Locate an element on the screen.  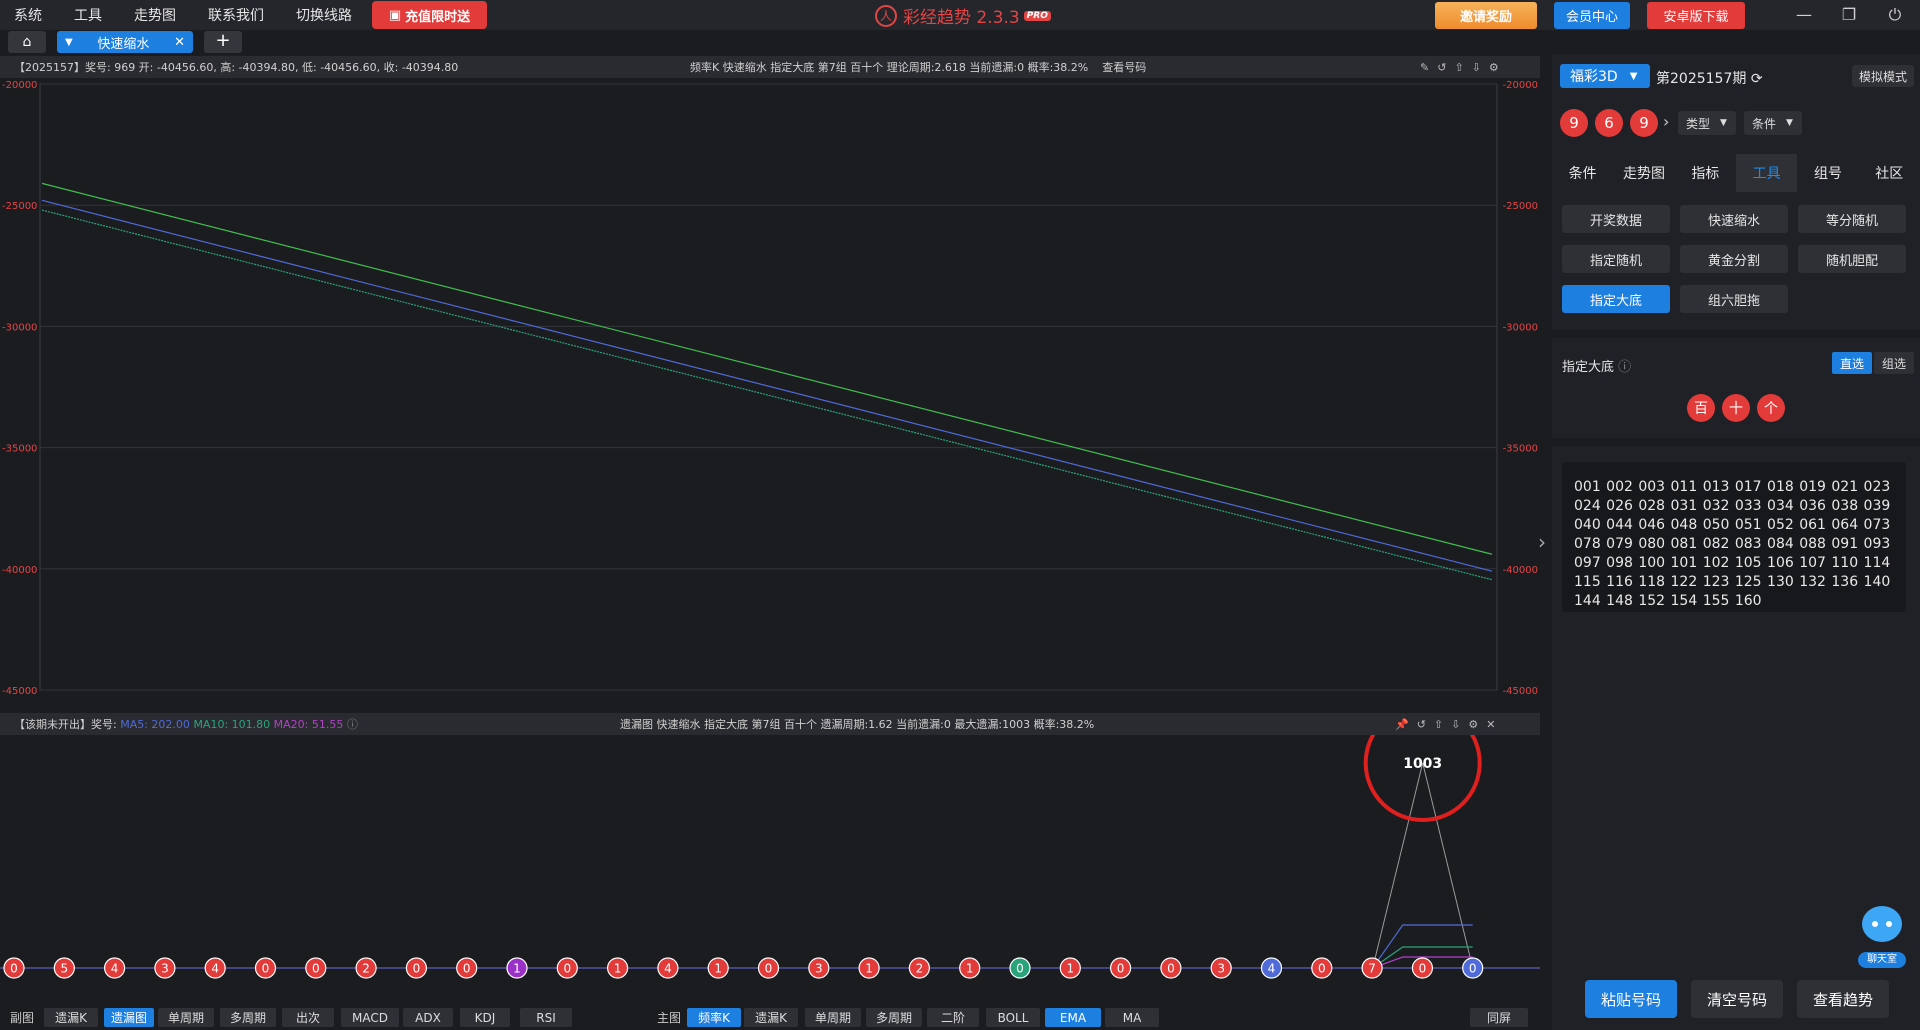
direct-select-toggle: 直选 is located at coordinates (1852, 363).